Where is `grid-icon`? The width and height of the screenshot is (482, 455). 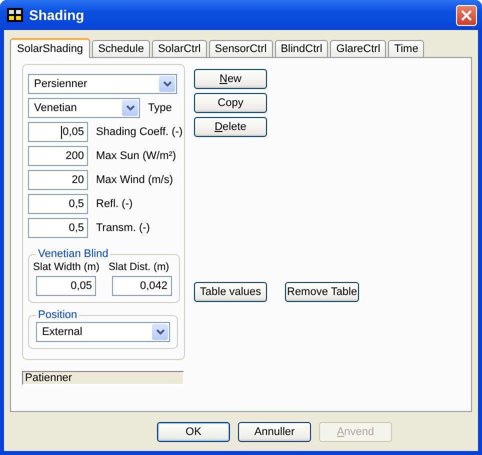
grid-icon is located at coordinates (15, 15).